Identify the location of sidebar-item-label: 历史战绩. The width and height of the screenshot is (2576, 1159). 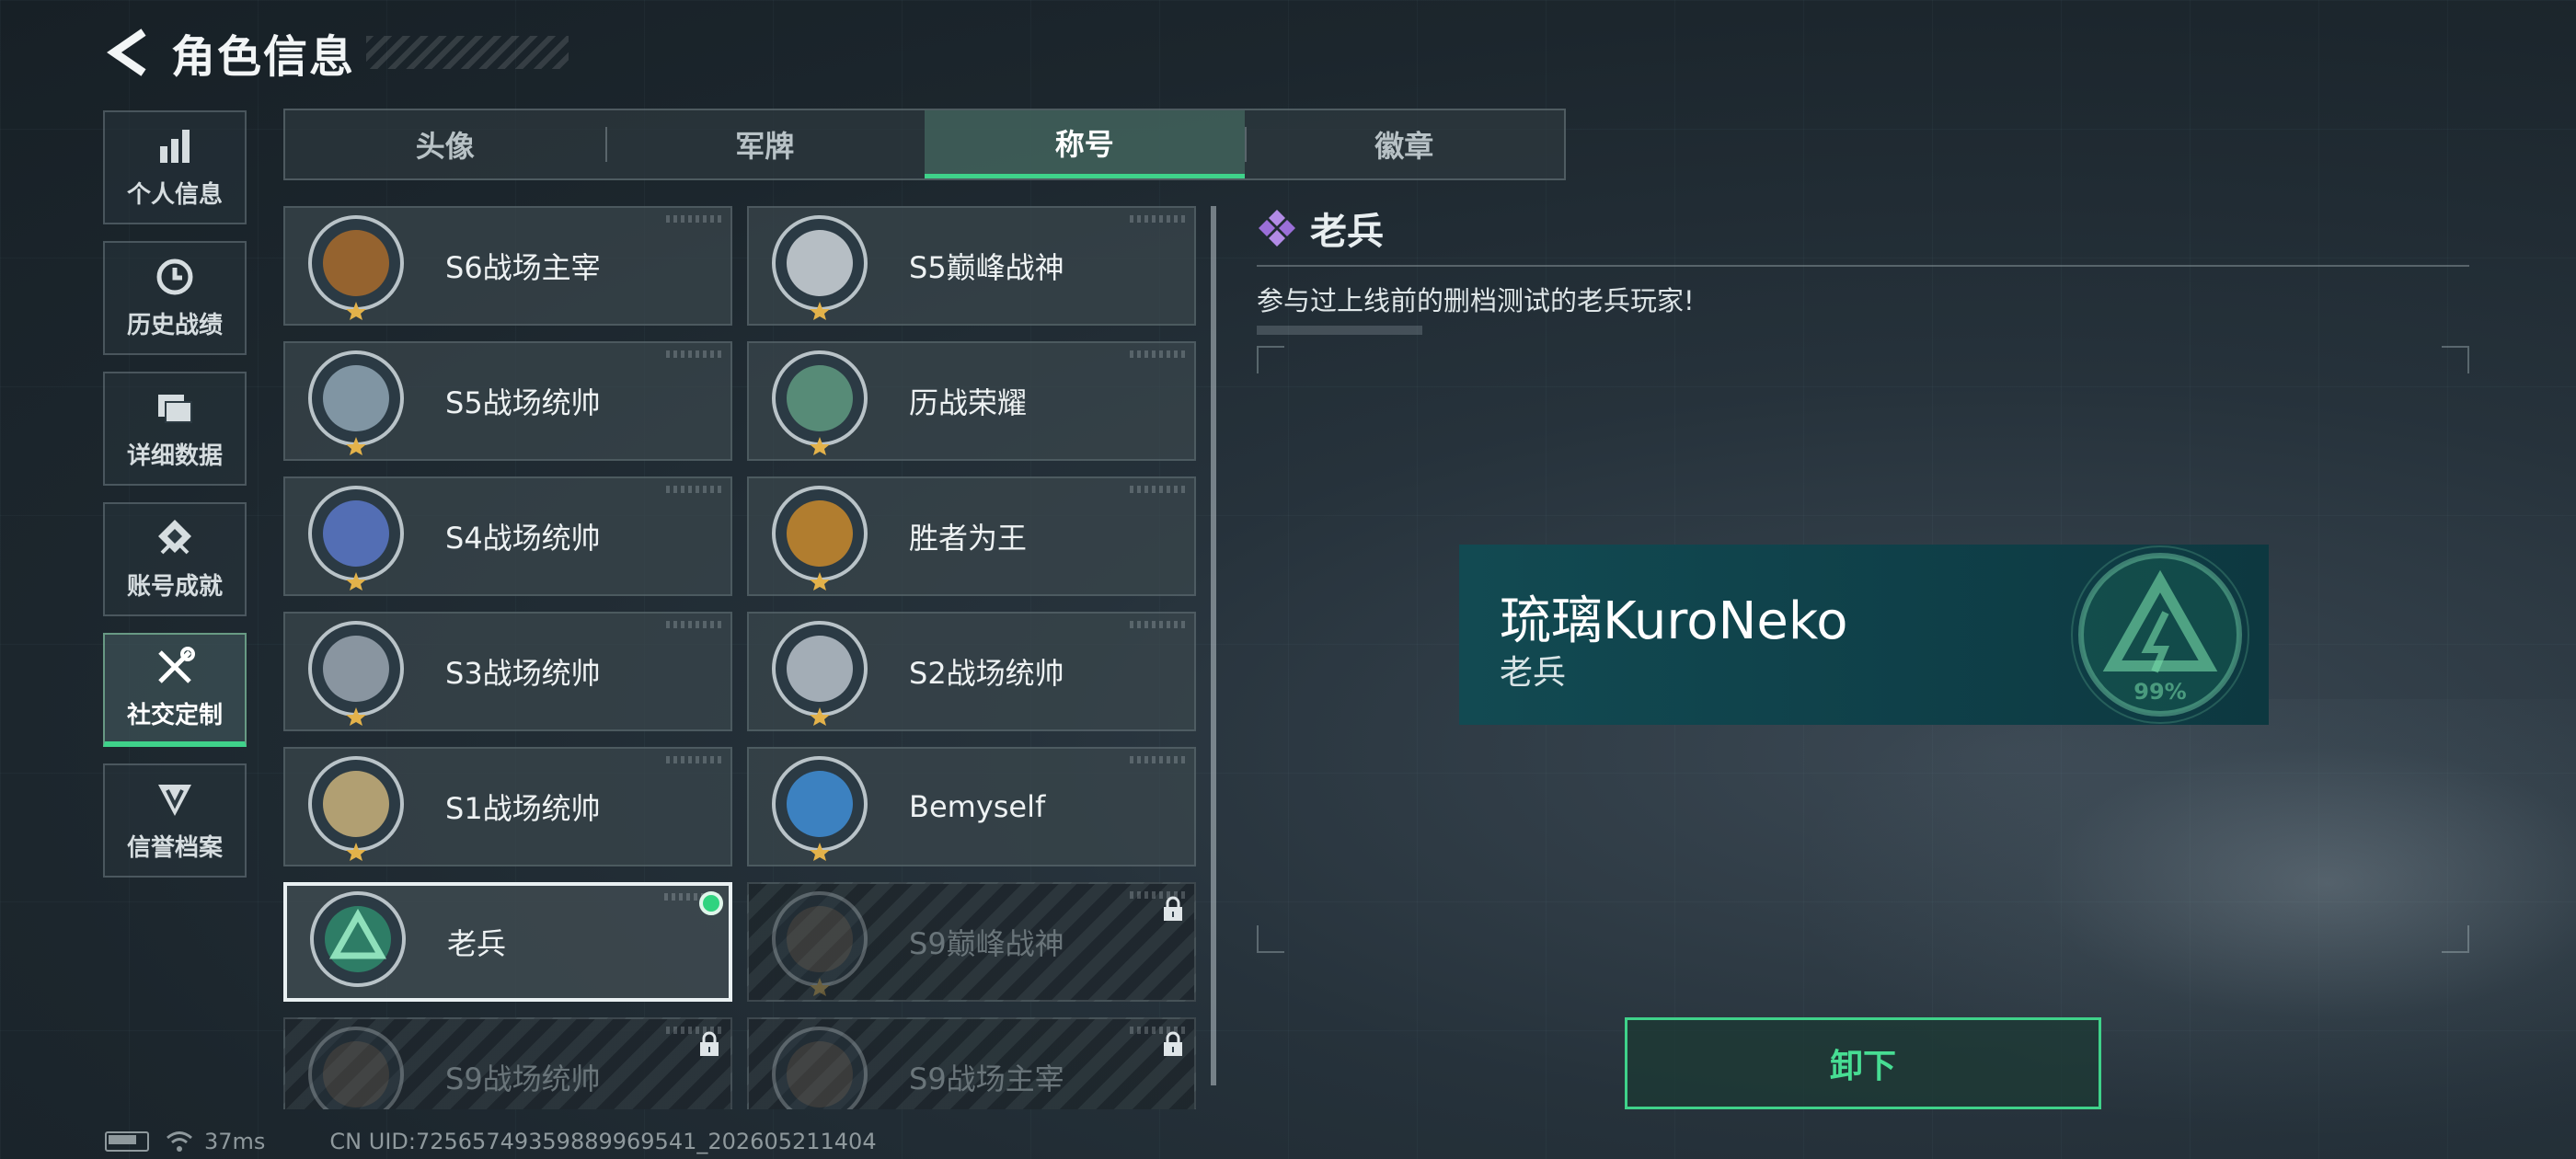
(174, 325).